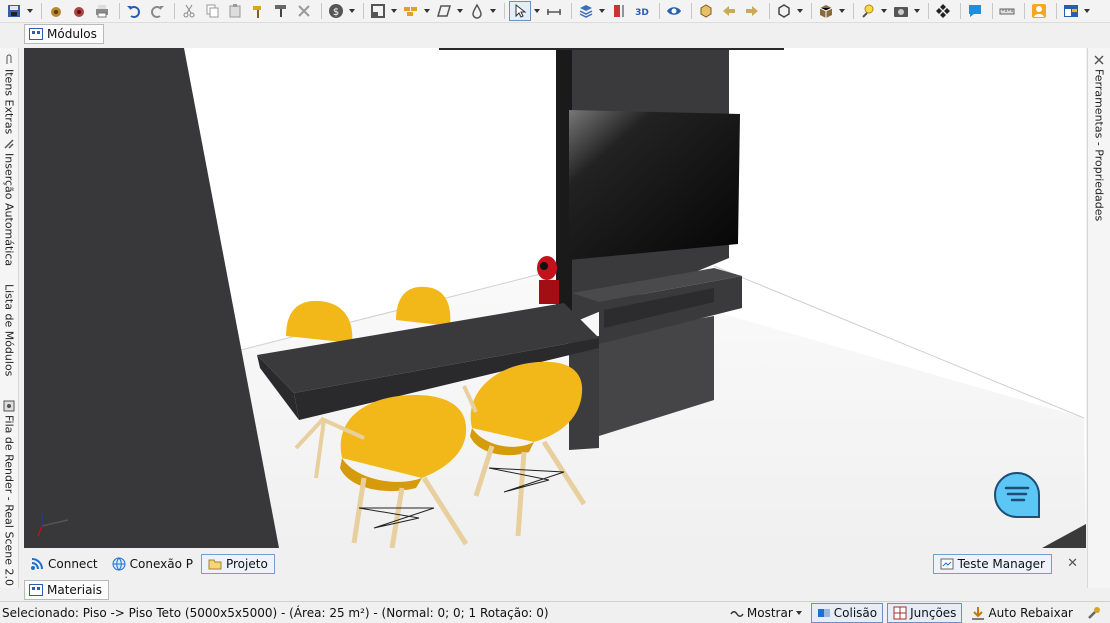 Image resolution: width=1110 pixels, height=623 pixels. I want to click on delete-icon, so click(304, 11).